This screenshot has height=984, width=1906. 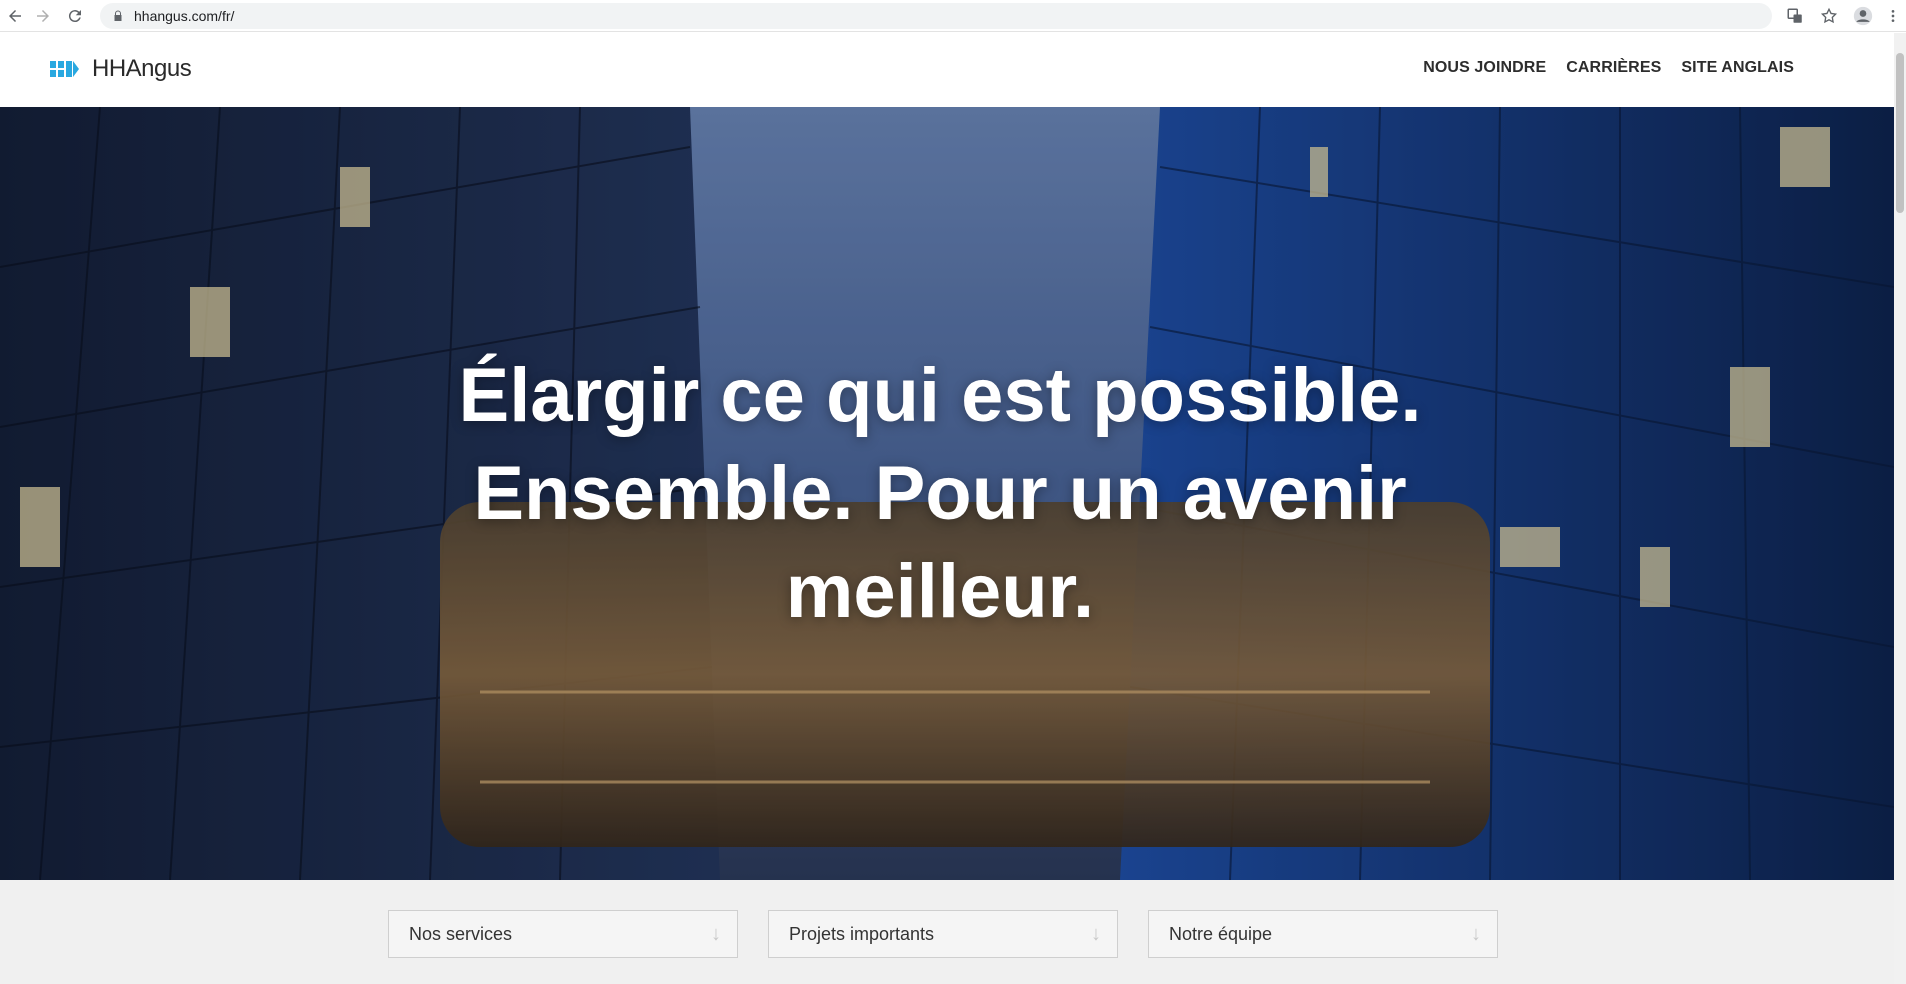 What do you see at coordinates (118, 15) in the screenshot?
I see `lock-icon` at bounding box center [118, 15].